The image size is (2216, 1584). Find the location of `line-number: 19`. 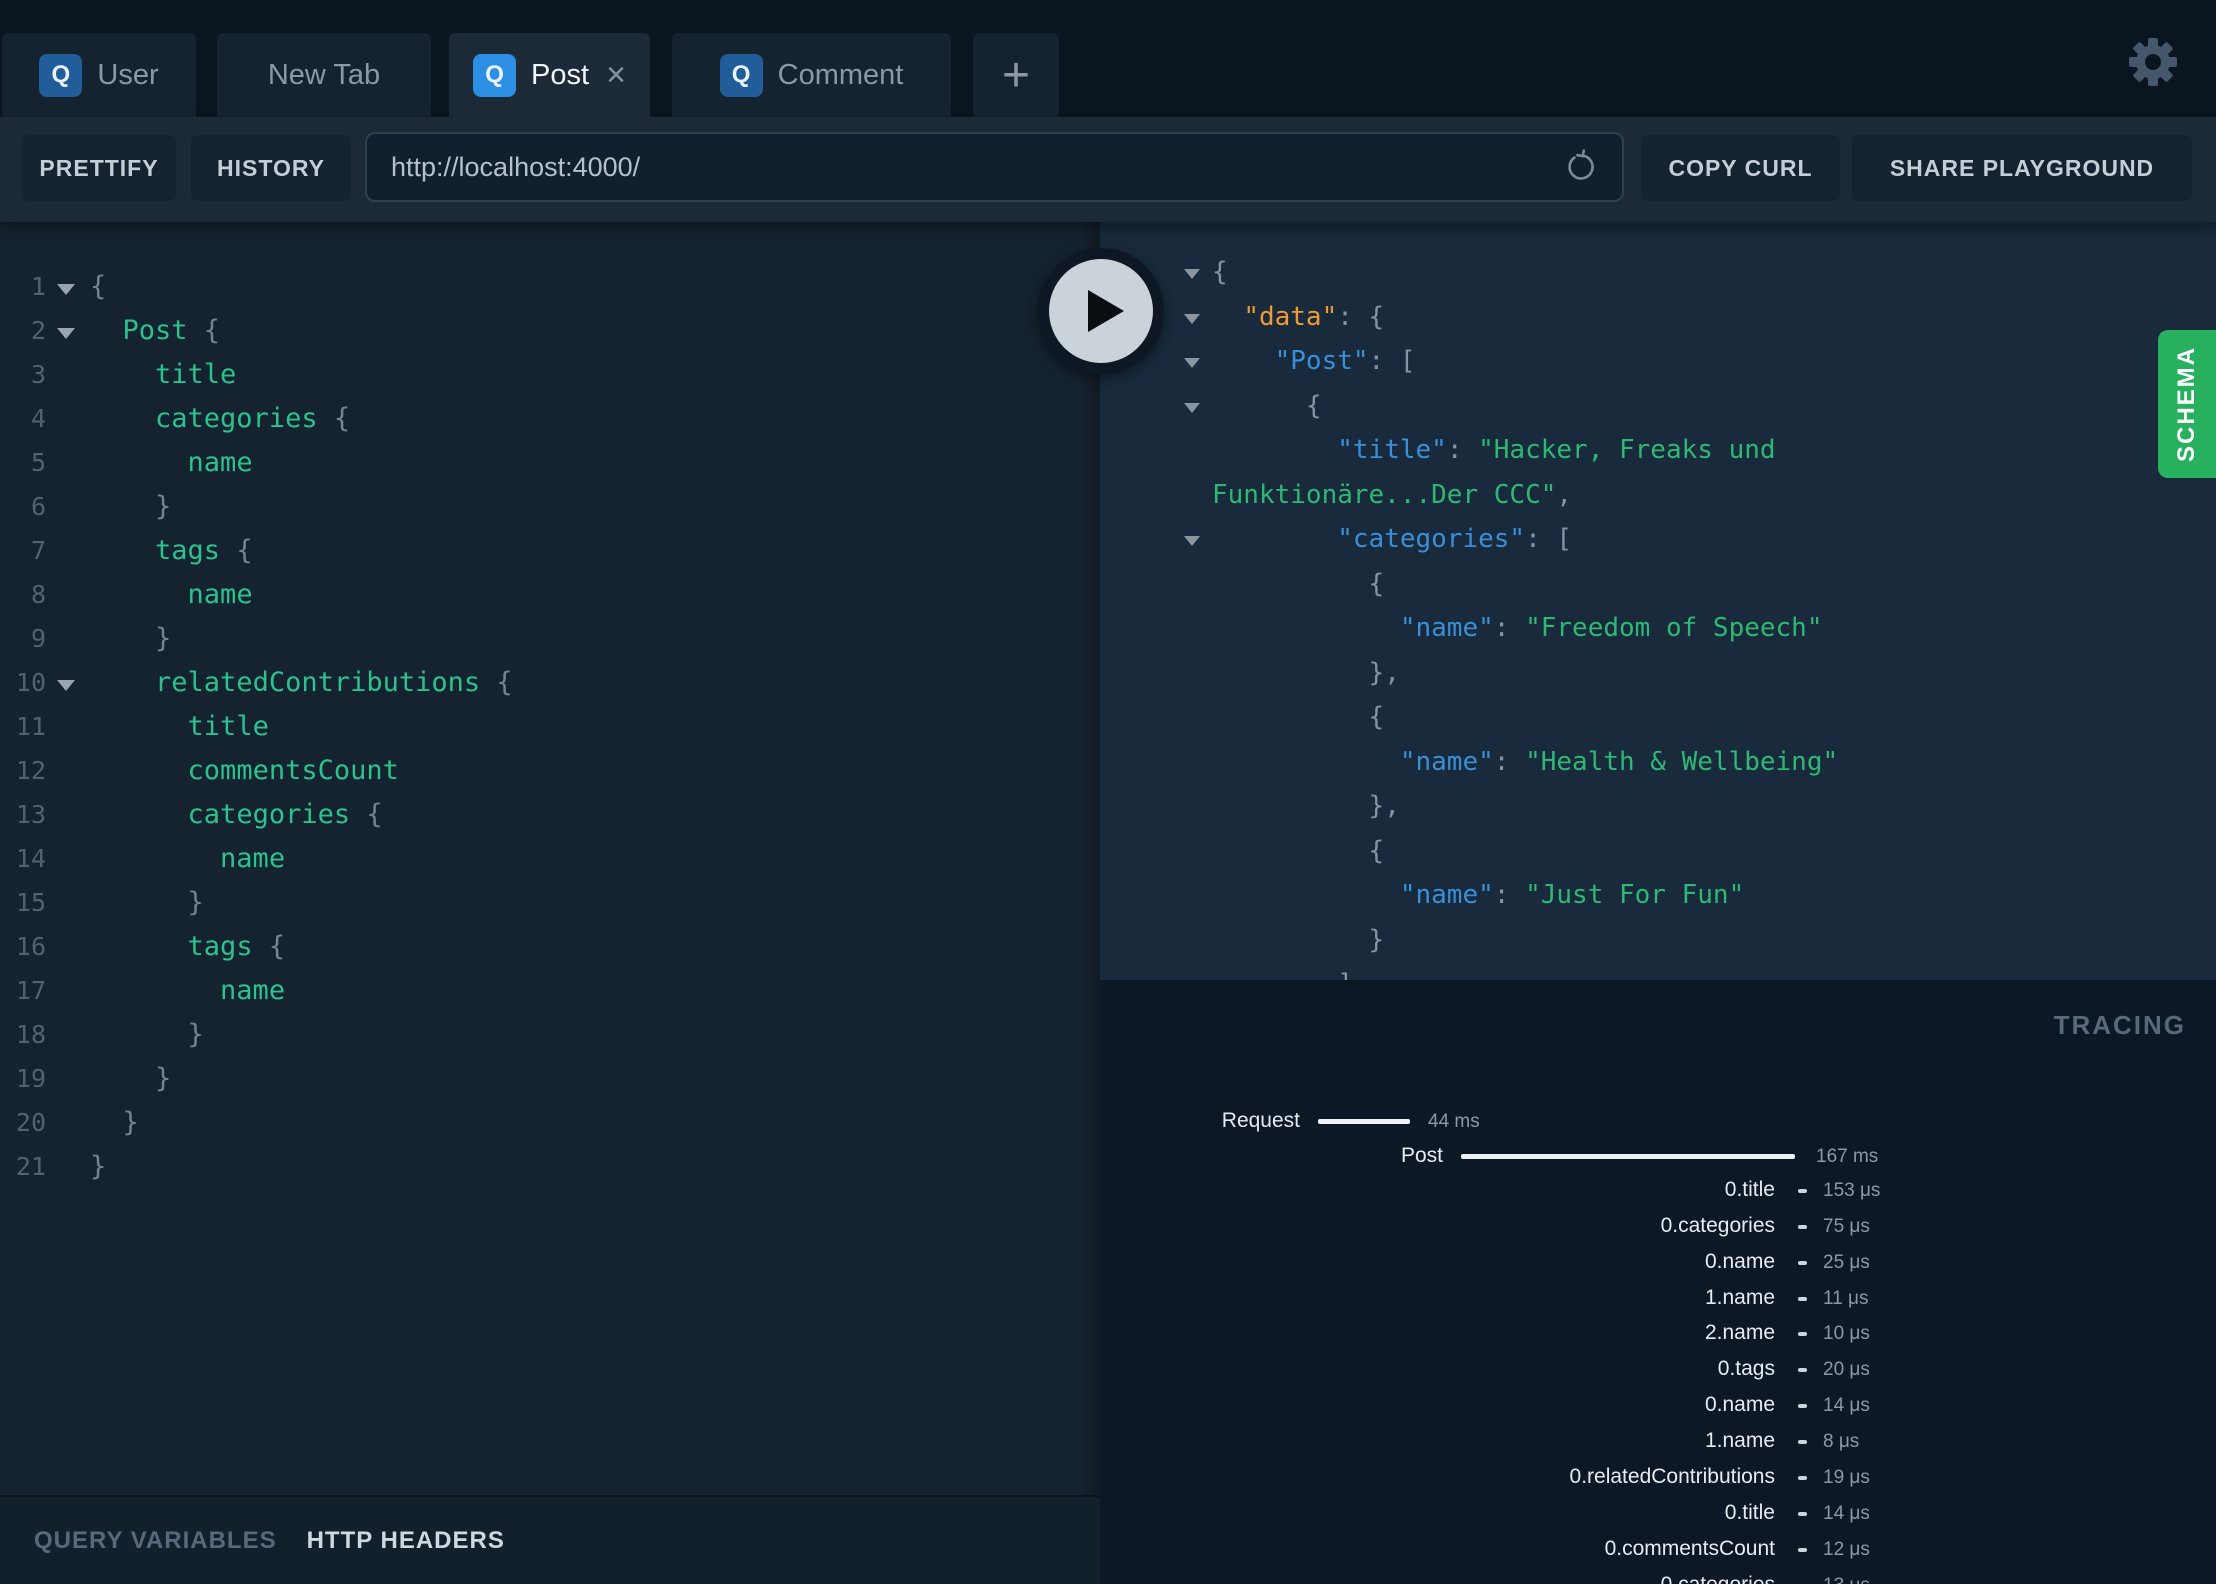

line-number: 19 is located at coordinates (30, 1078).